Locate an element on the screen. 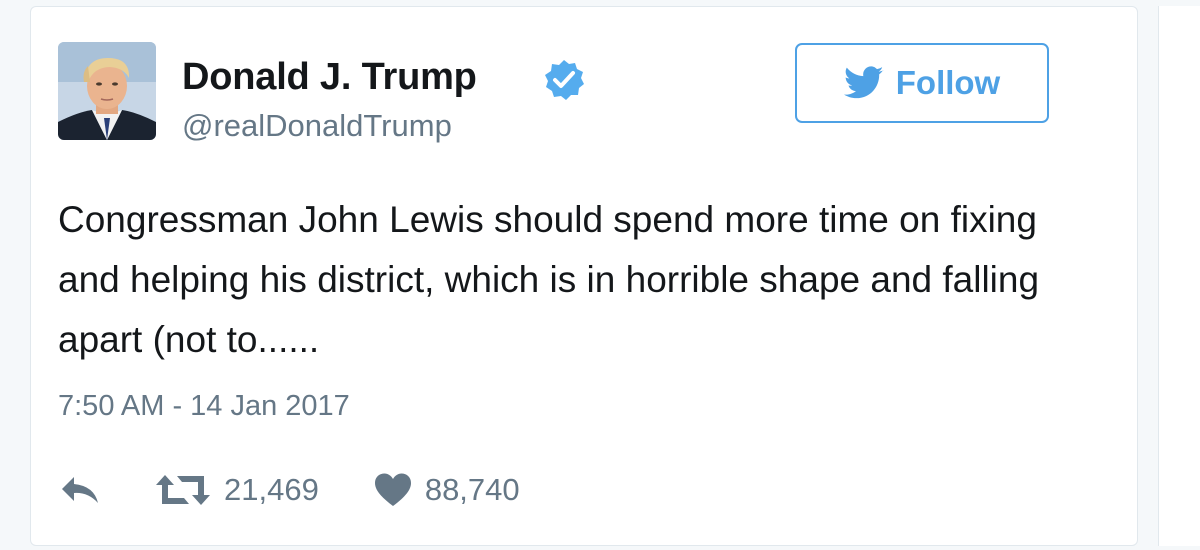 The height and width of the screenshot is (550, 1200). retweet-button: 21,469 is located at coordinates (236, 490).